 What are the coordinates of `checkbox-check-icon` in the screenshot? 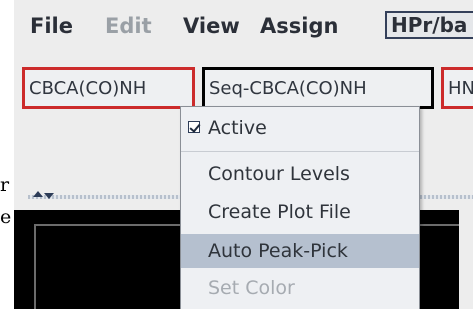 It's located at (194, 127).